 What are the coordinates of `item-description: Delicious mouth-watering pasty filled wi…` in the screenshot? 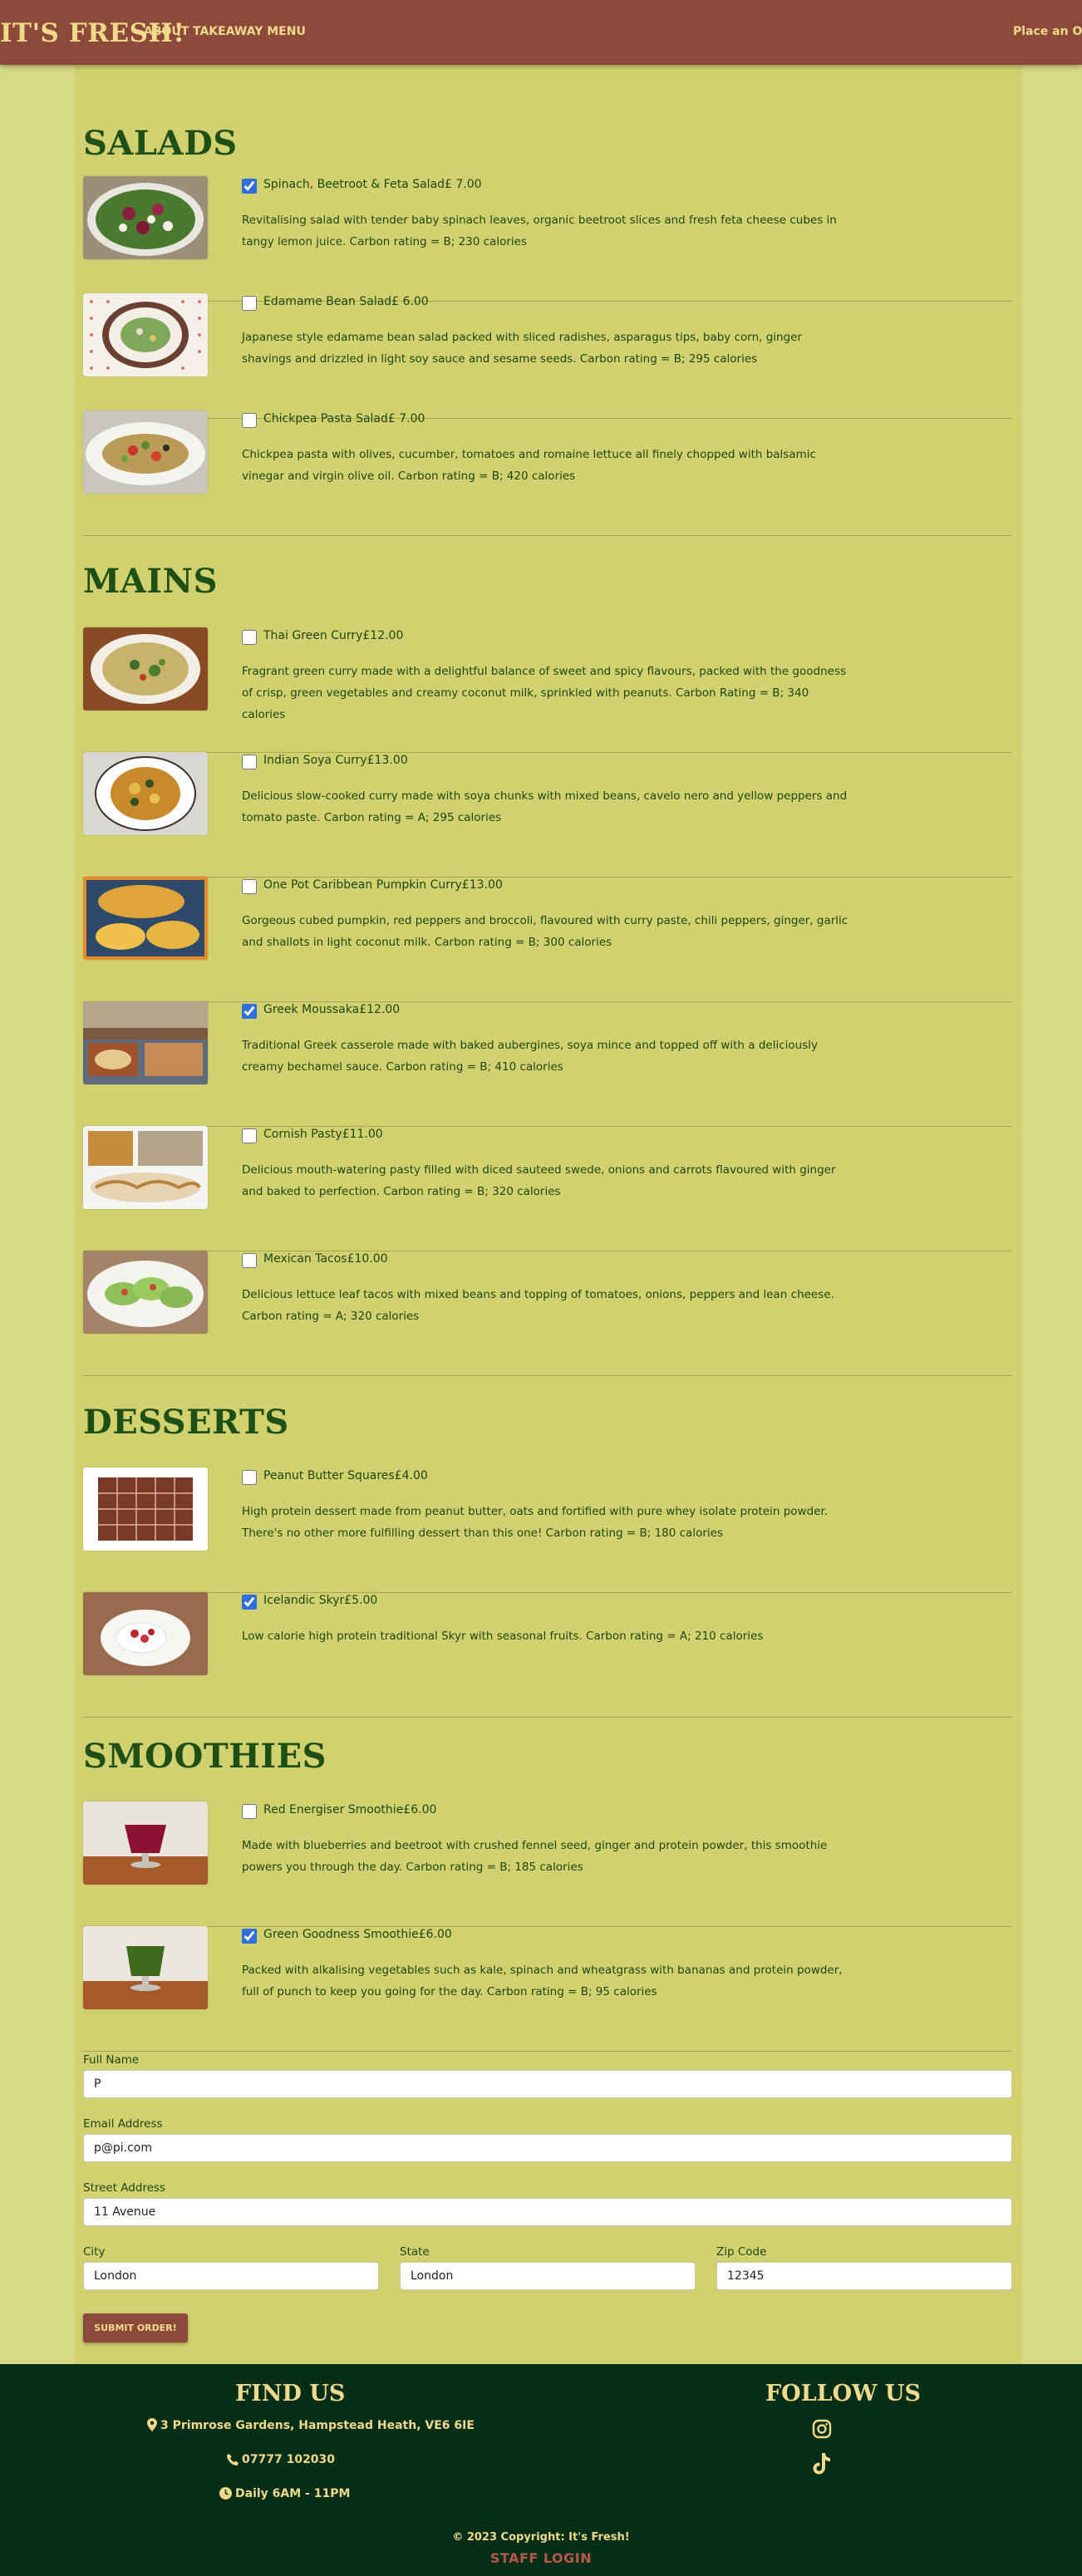 It's located at (539, 1180).